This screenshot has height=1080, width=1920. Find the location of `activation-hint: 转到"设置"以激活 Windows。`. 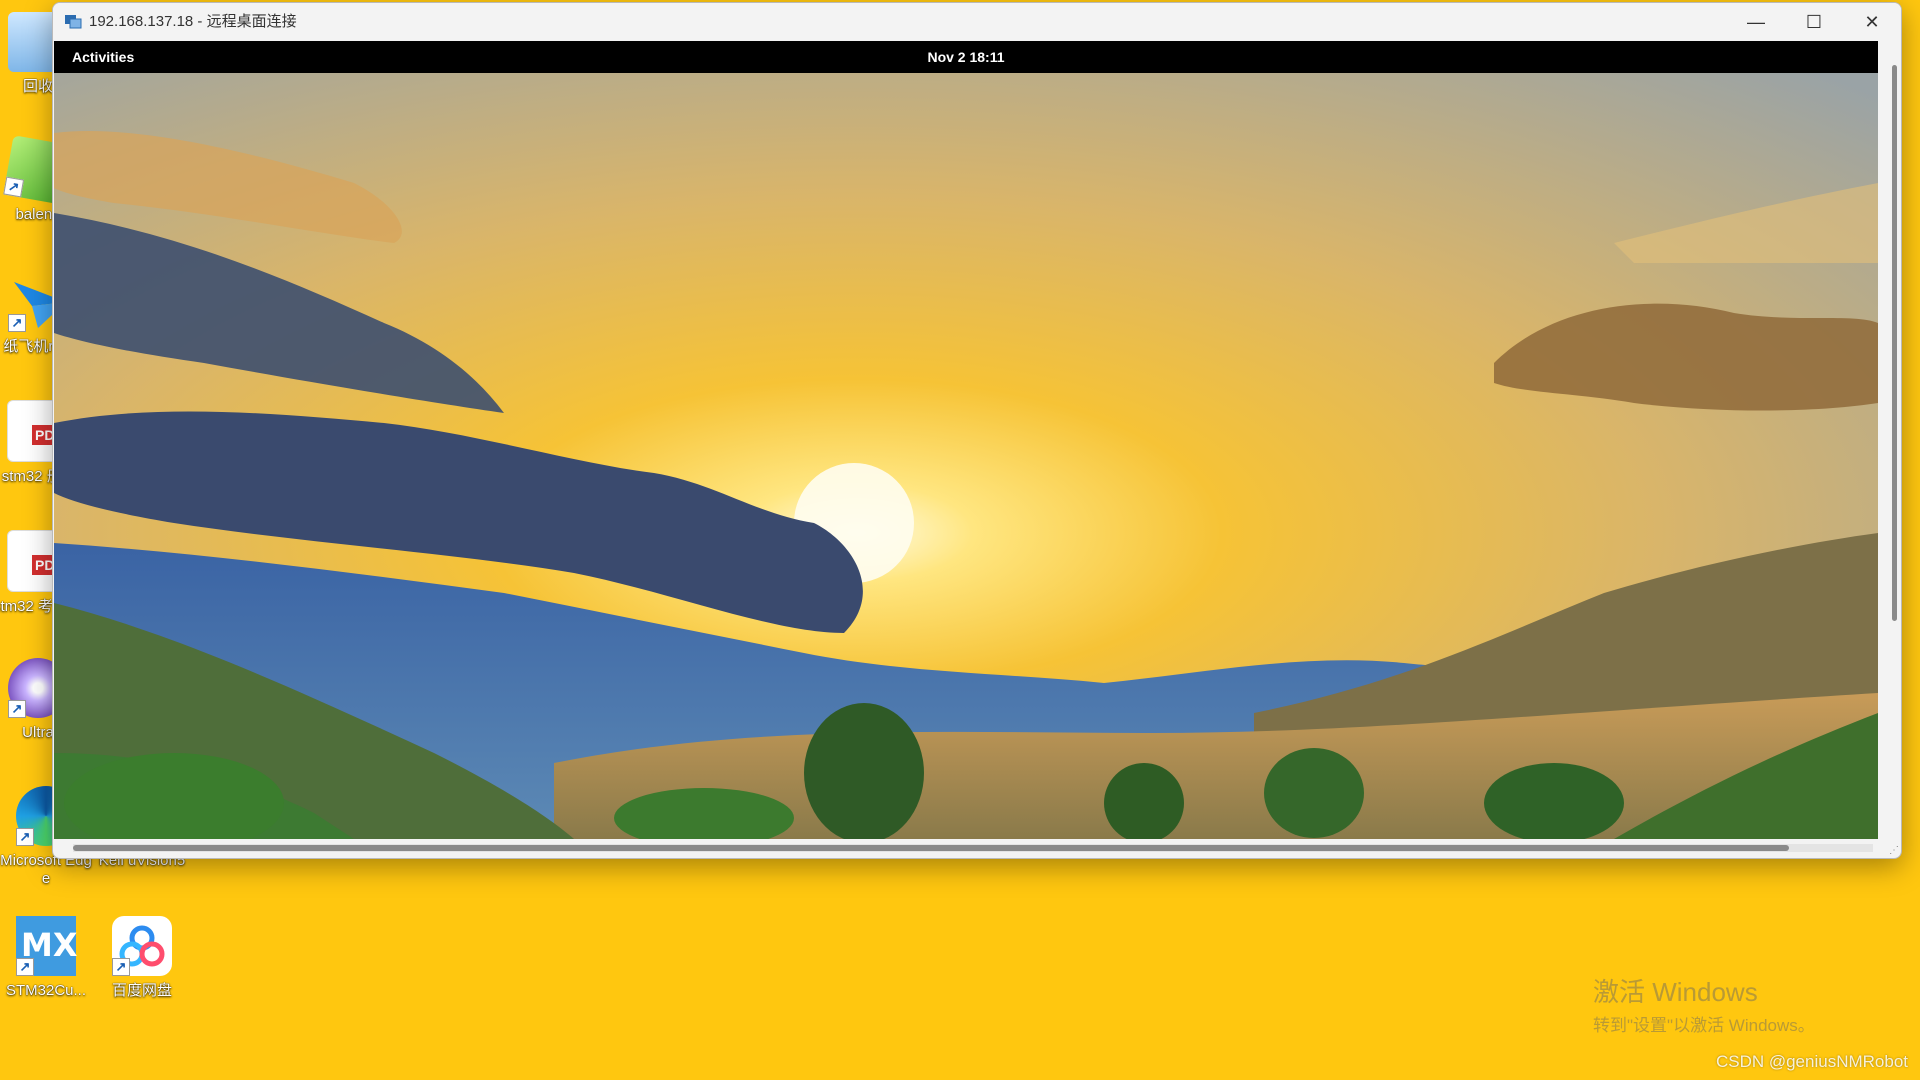

activation-hint: 转到"设置"以激活 Windows。 is located at coordinates (1704, 1025).